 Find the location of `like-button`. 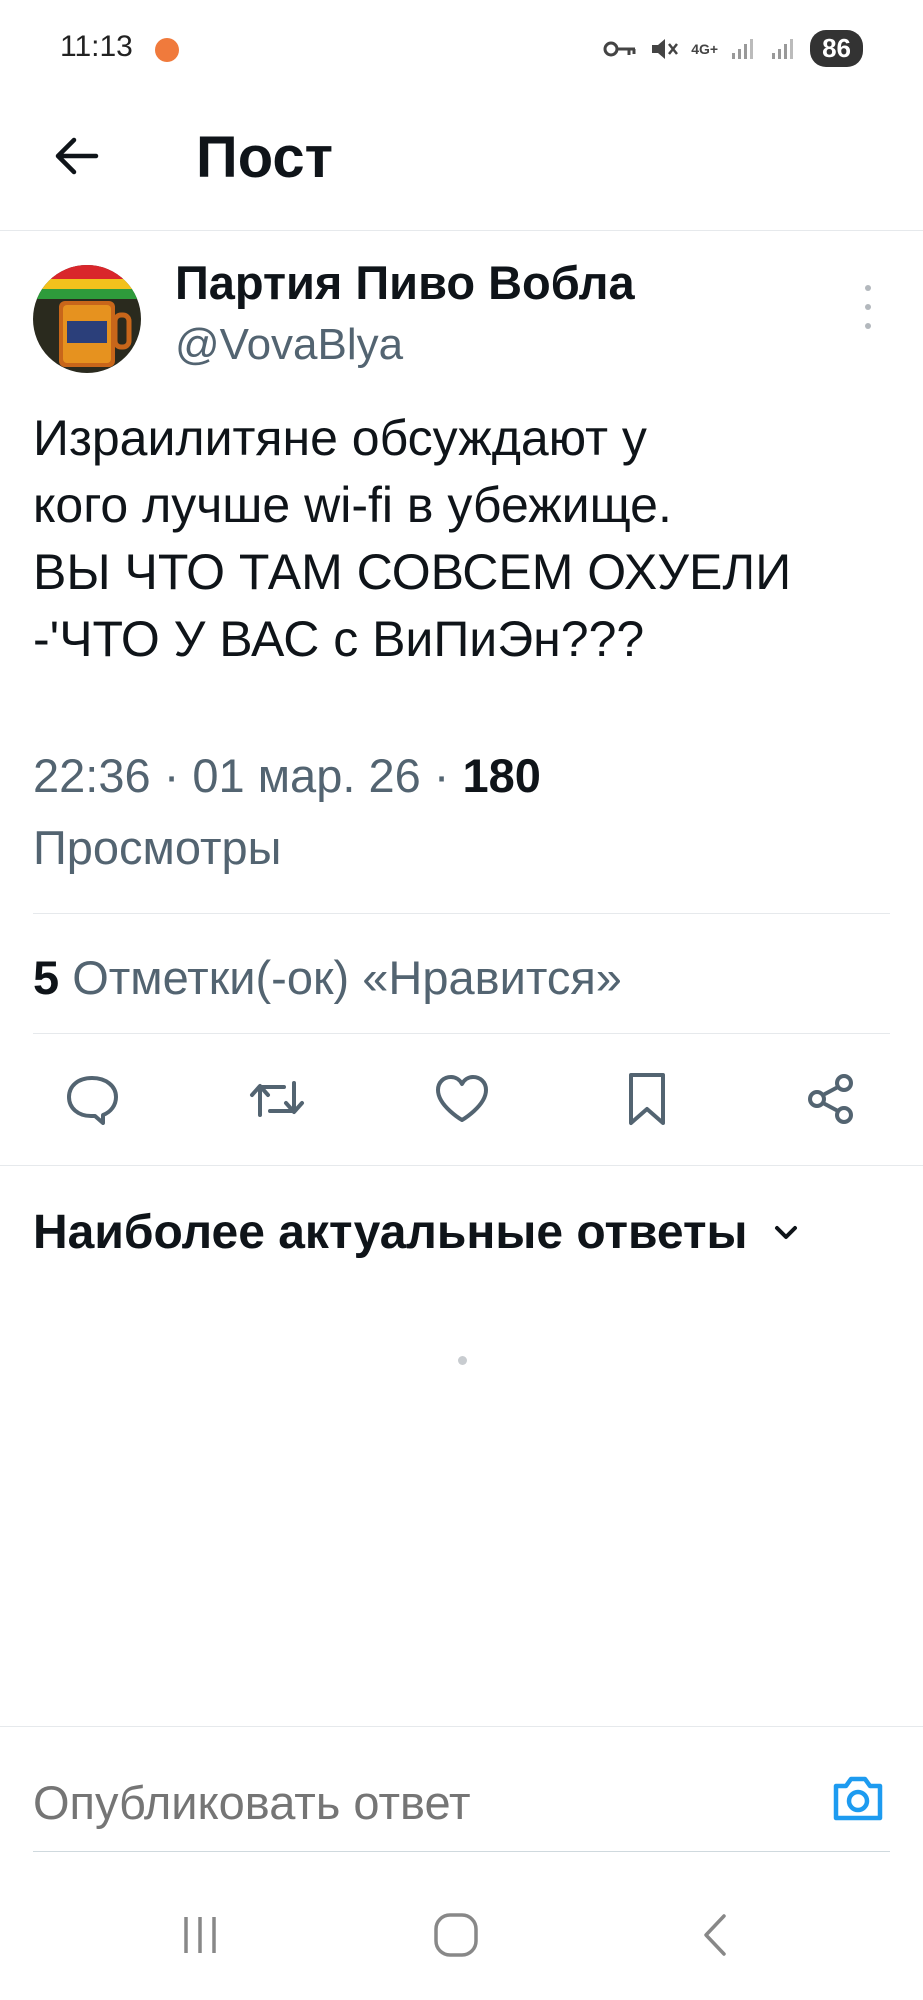

like-button is located at coordinates (462, 1099).